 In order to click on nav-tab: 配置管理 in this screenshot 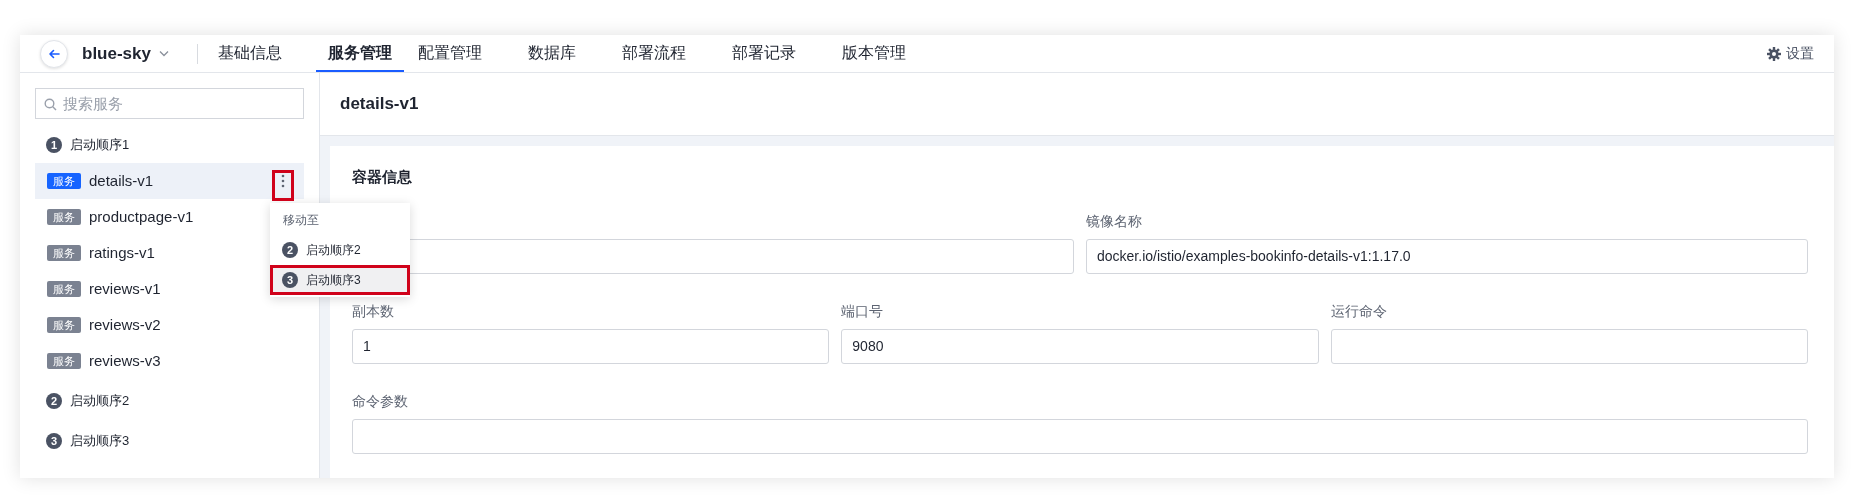, I will do `click(463, 53)`.